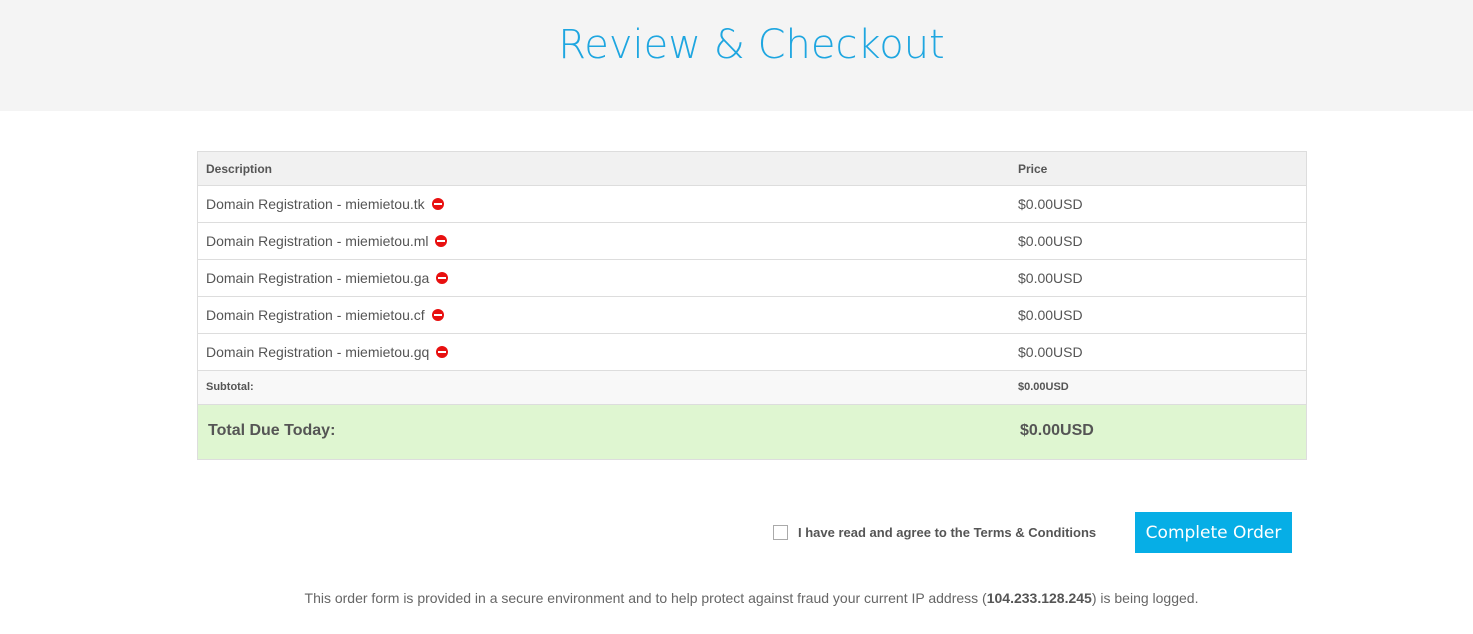  What do you see at coordinates (272, 430) in the screenshot?
I see `total-due-label: Total Due Today:` at bounding box center [272, 430].